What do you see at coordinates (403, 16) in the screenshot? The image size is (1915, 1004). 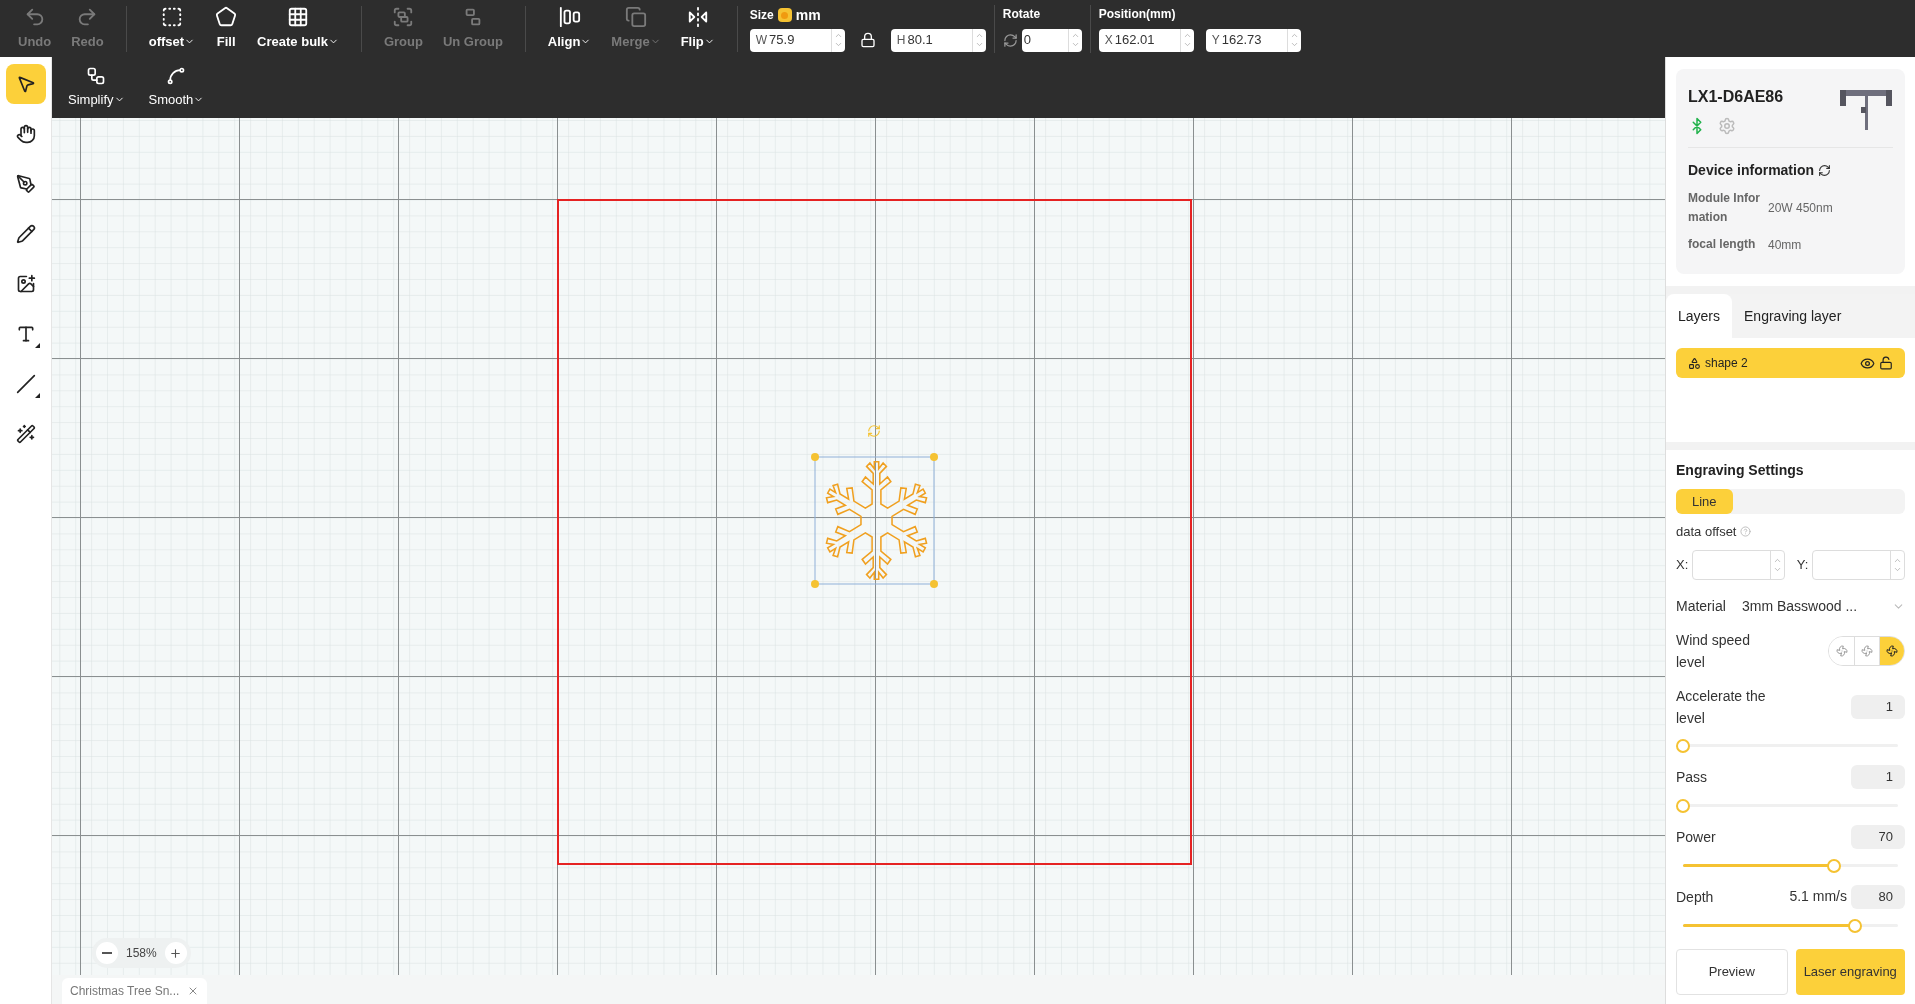 I see `group-icon` at bounding box center [403, 16].